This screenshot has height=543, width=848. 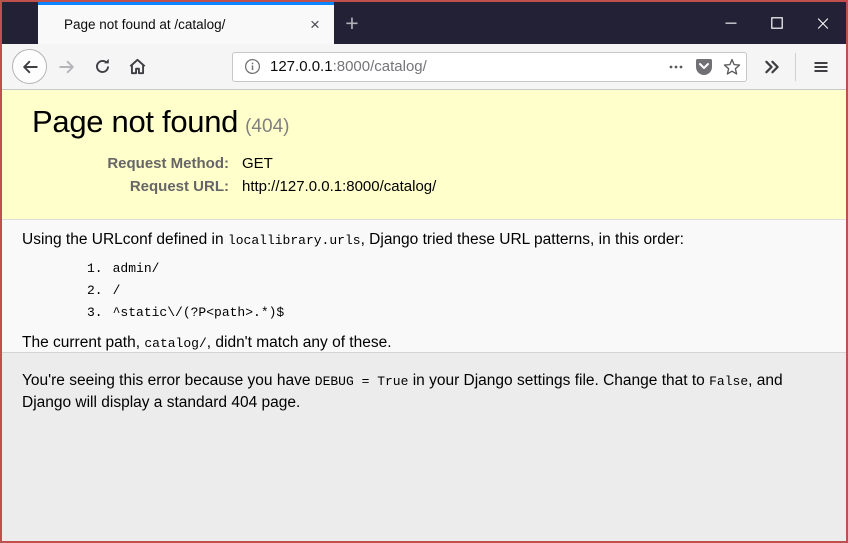 I want to click on main-menu-button, so click(x=821, y=67).